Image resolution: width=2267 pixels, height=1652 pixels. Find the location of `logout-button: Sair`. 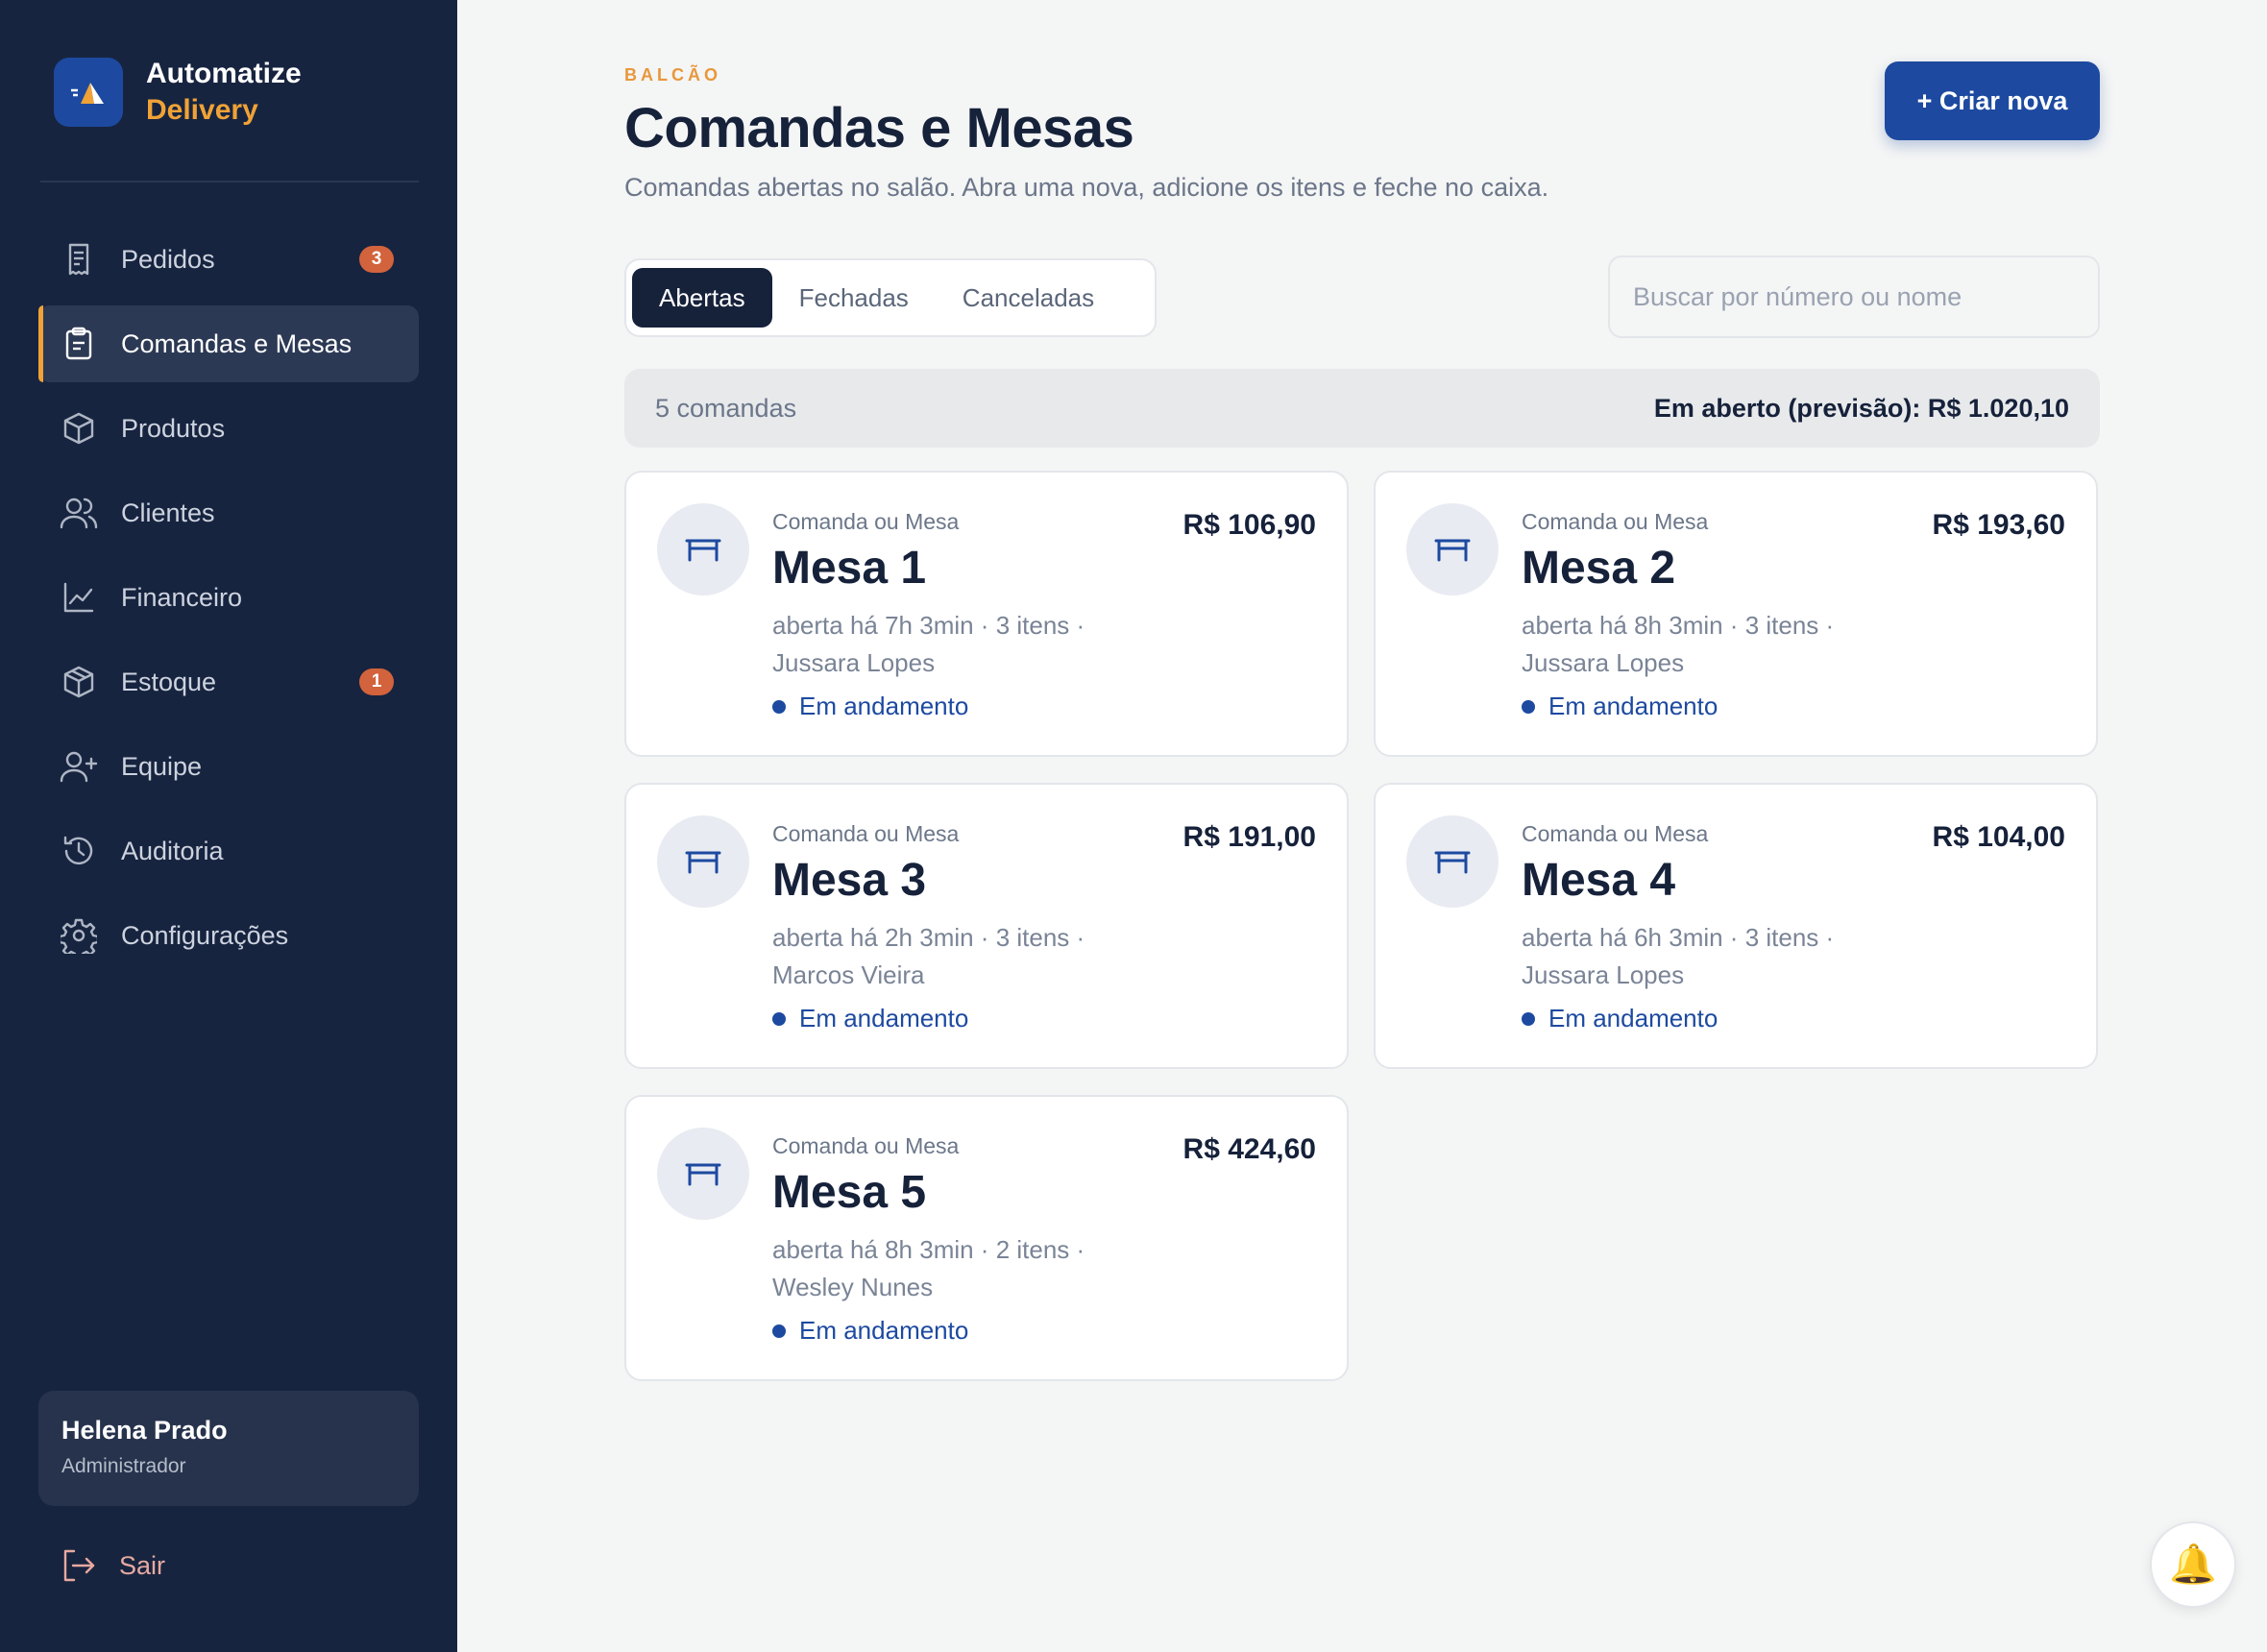

logout-button: Sair is located at coordinates (113, 1565).